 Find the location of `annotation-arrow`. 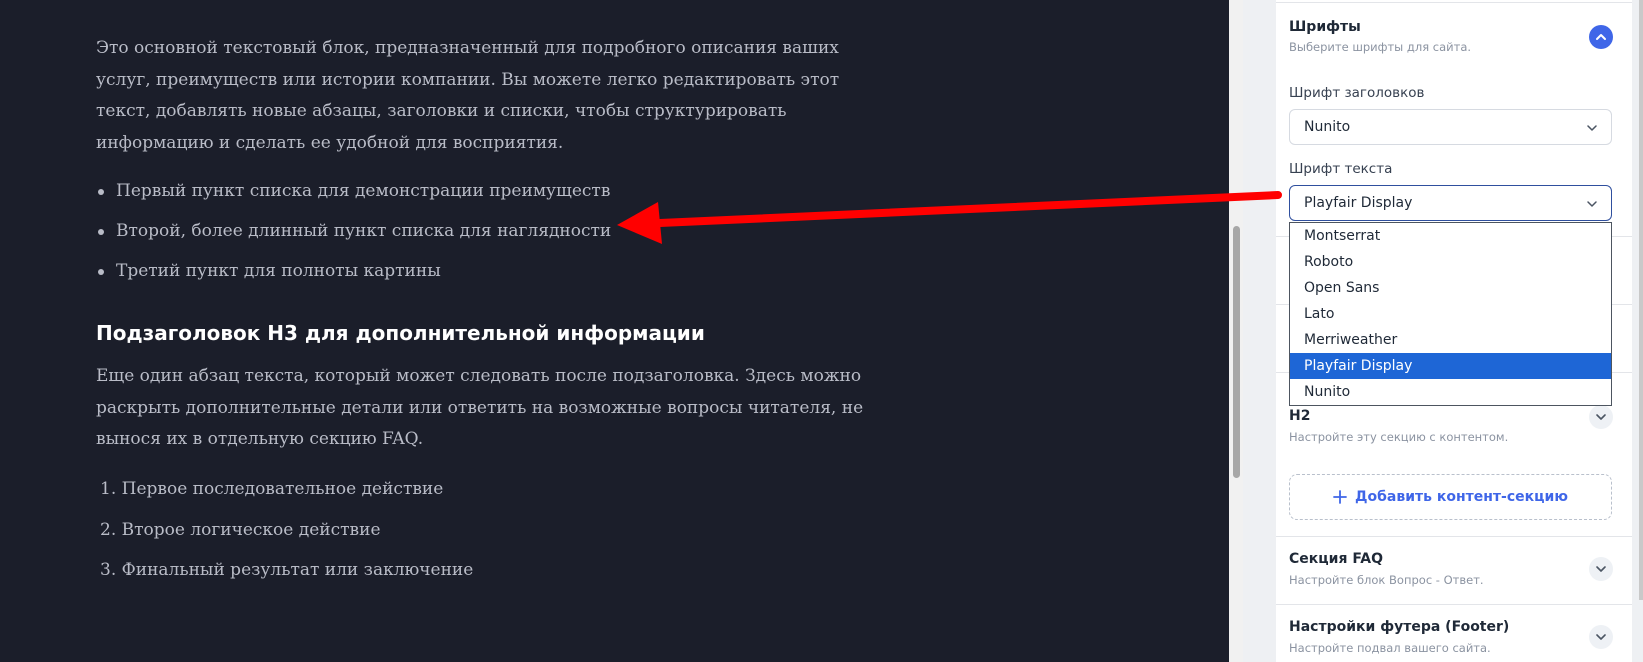

annotation-arrow is located at coordinates (949, 217).